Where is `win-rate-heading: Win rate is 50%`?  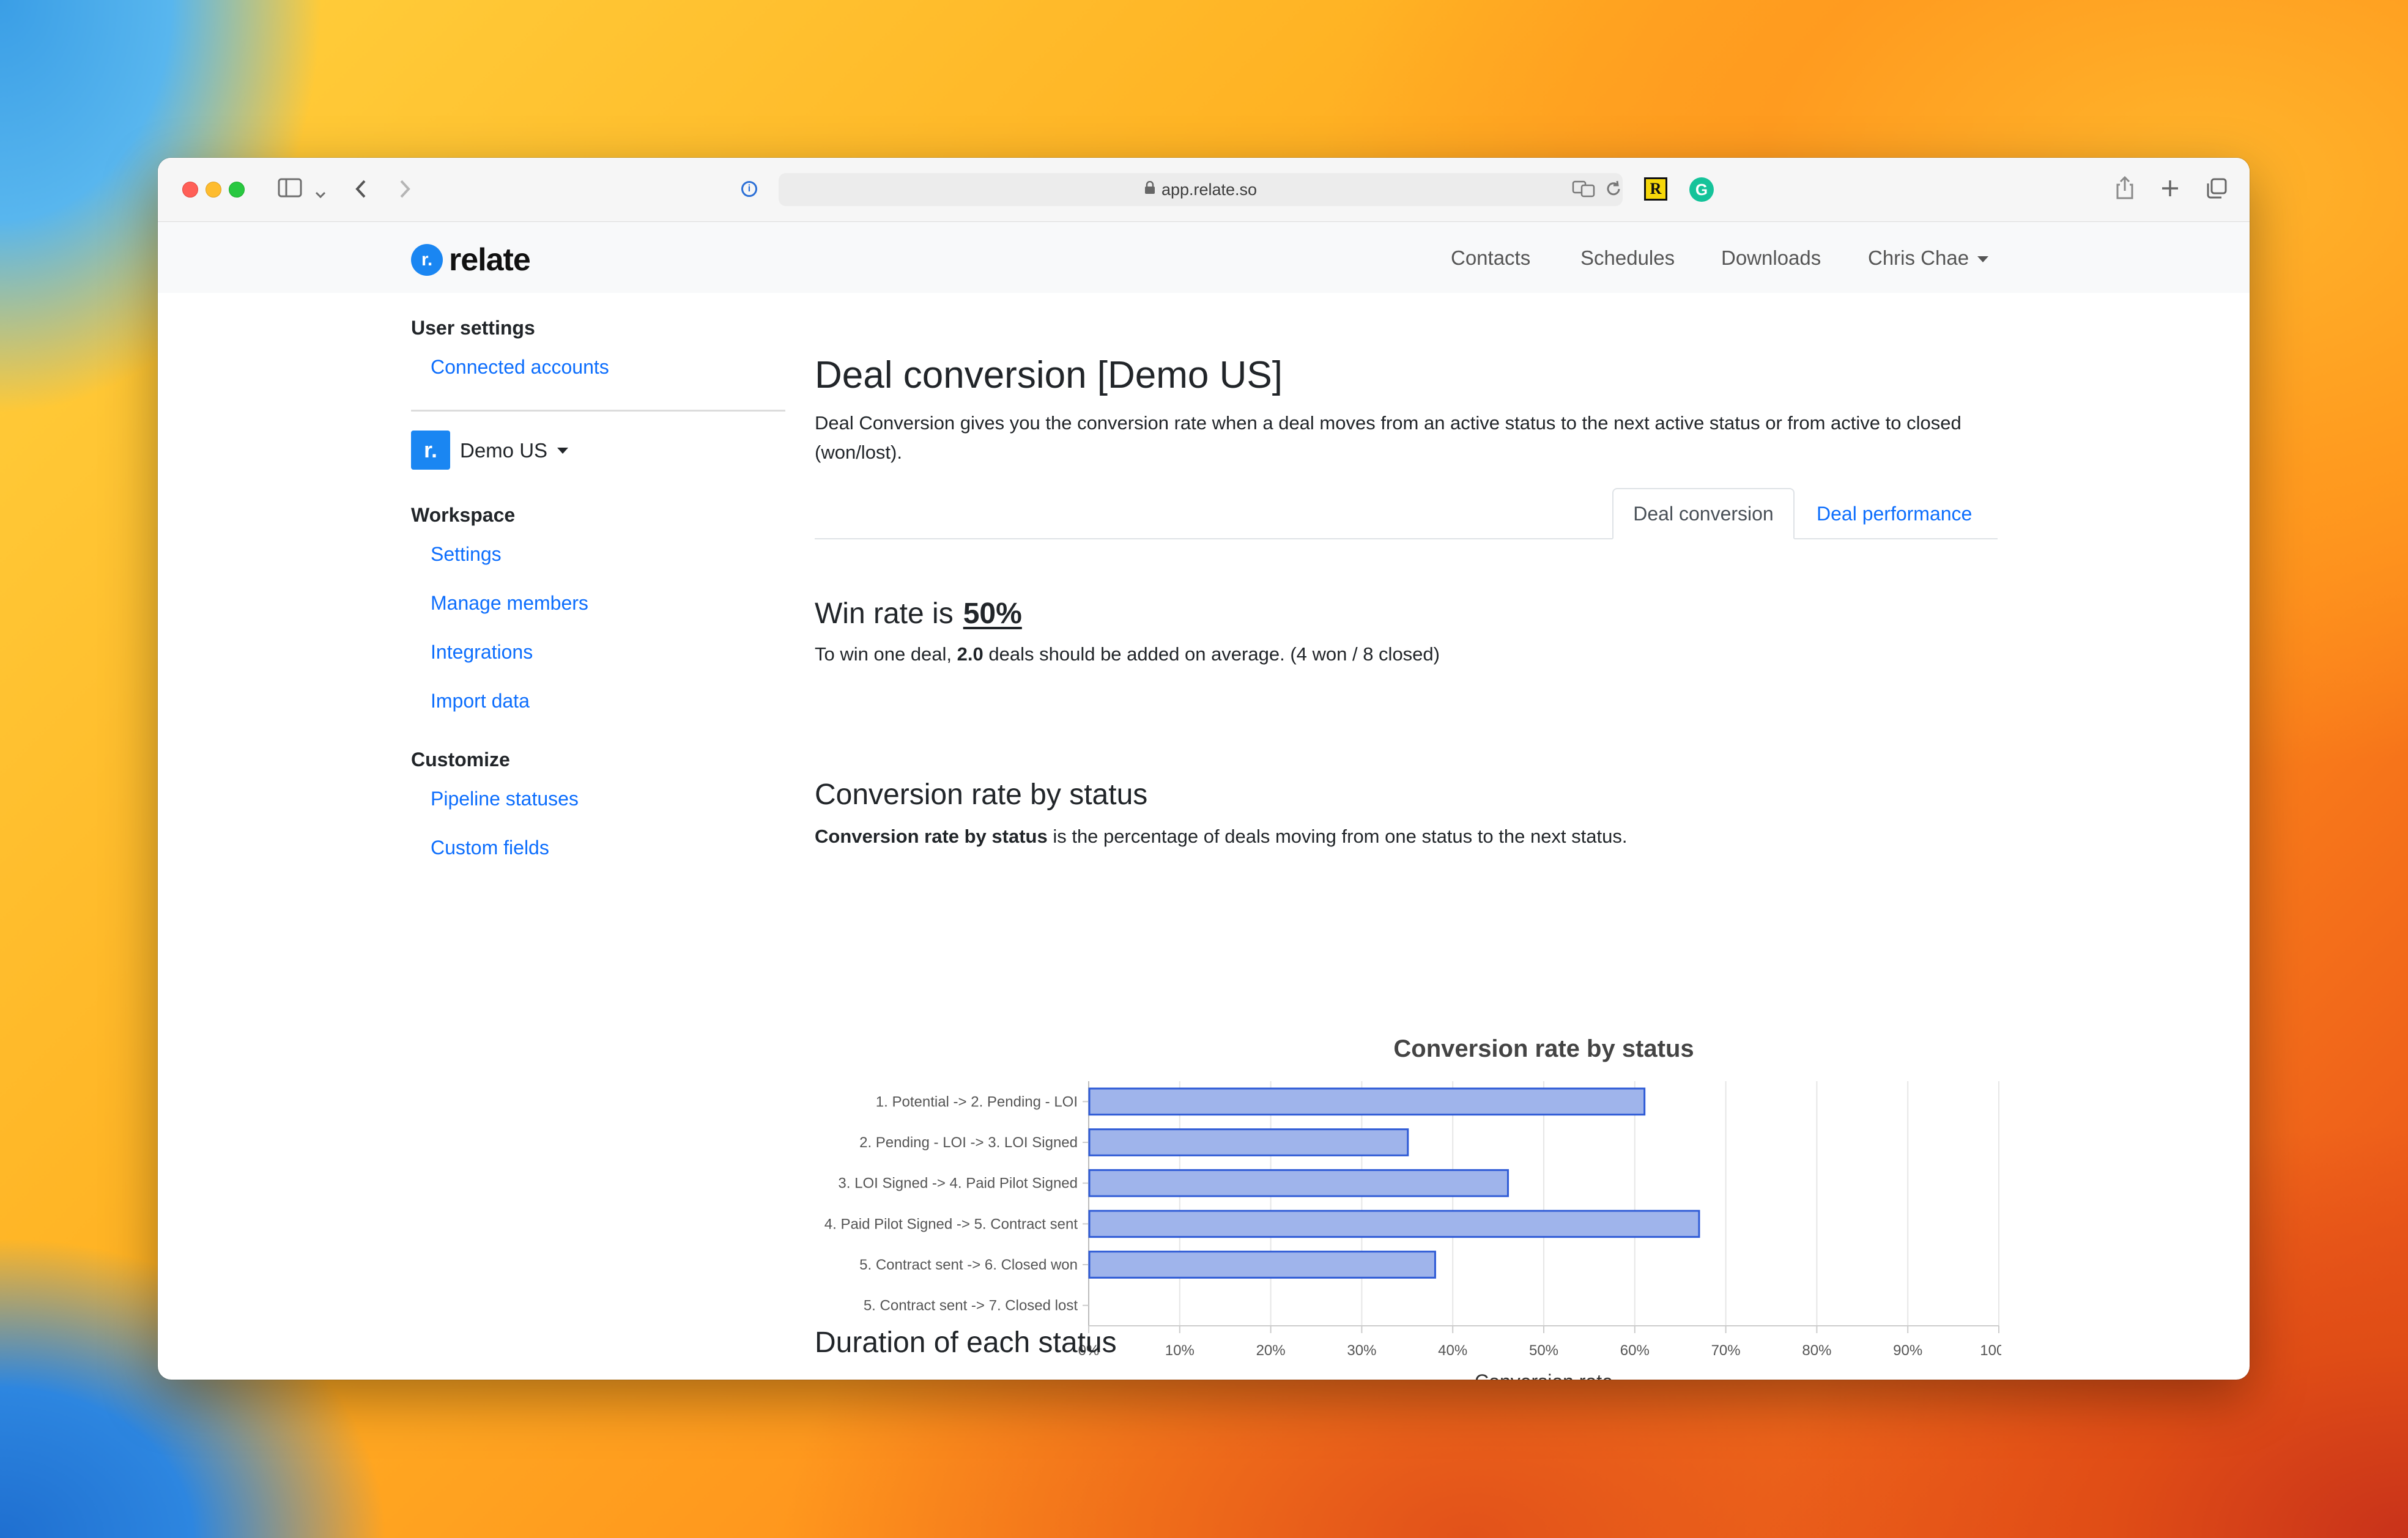 win-rate-heading: Win rate is 50% is located at coordinates (1406, 613).